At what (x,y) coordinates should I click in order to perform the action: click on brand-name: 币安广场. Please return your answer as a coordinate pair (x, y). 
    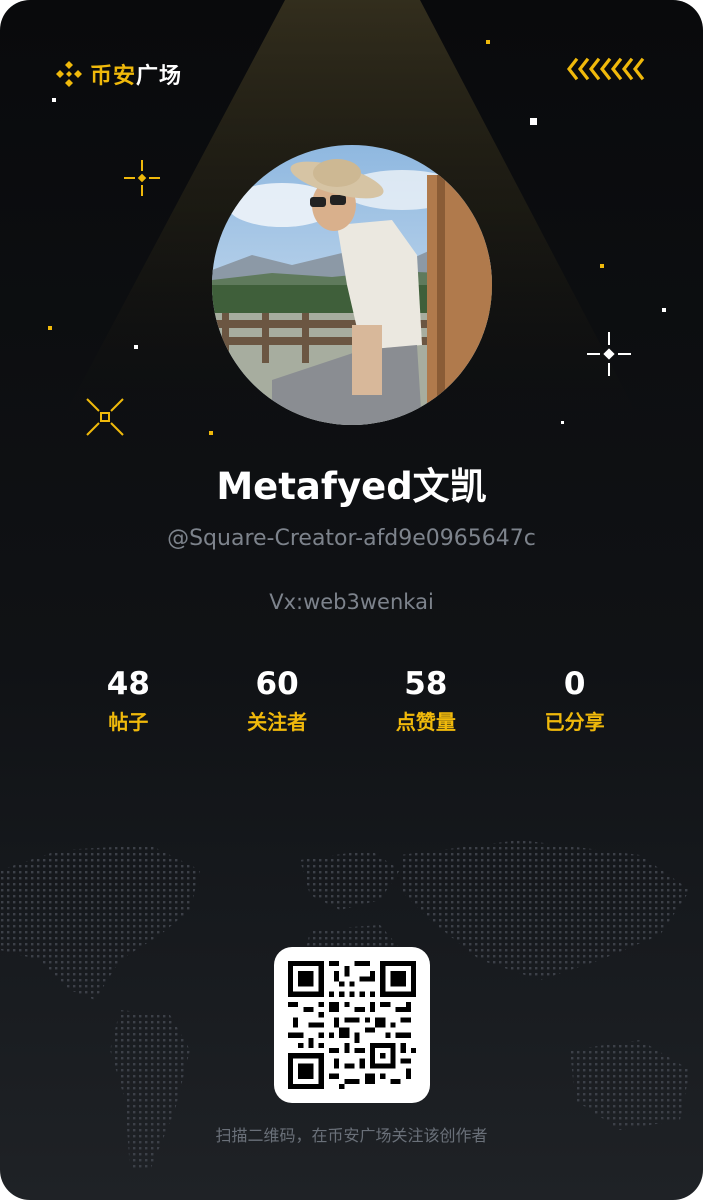
    Looking at the image, I should click on (136, 74).